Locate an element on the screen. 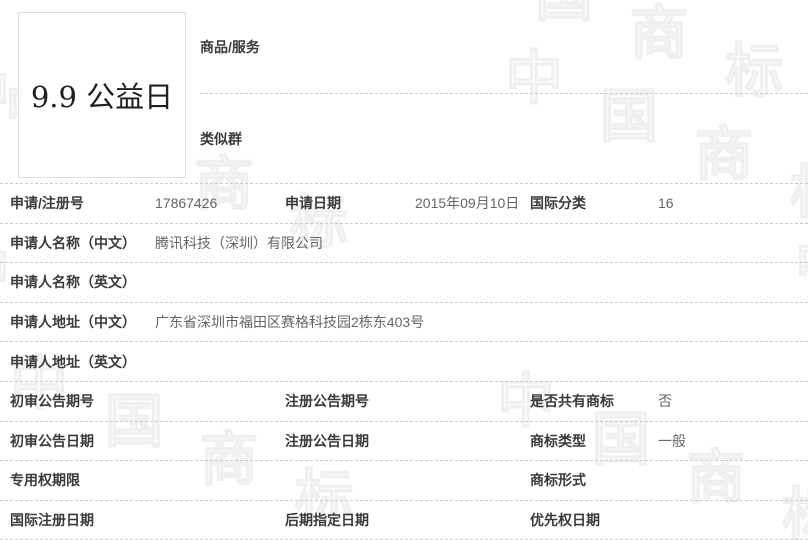  field-label-registration-gazette-no: 注册公告期号 is located at coordinates (327, 401).